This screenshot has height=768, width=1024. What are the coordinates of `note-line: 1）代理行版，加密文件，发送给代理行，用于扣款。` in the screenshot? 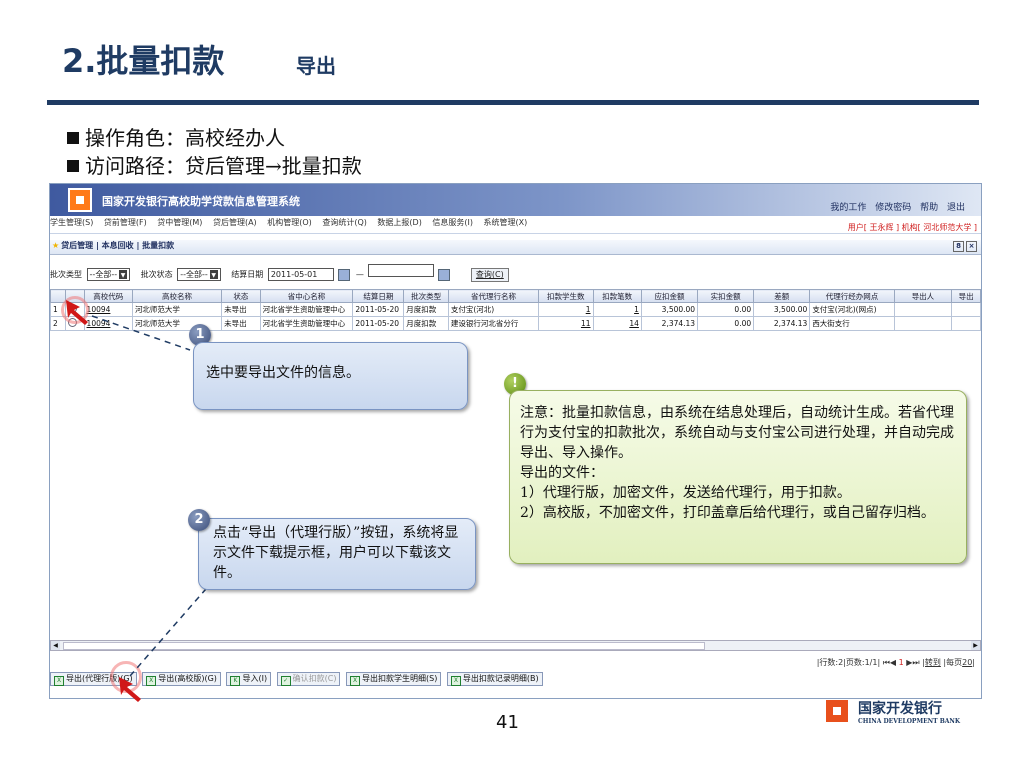 It's located at (685, 493).